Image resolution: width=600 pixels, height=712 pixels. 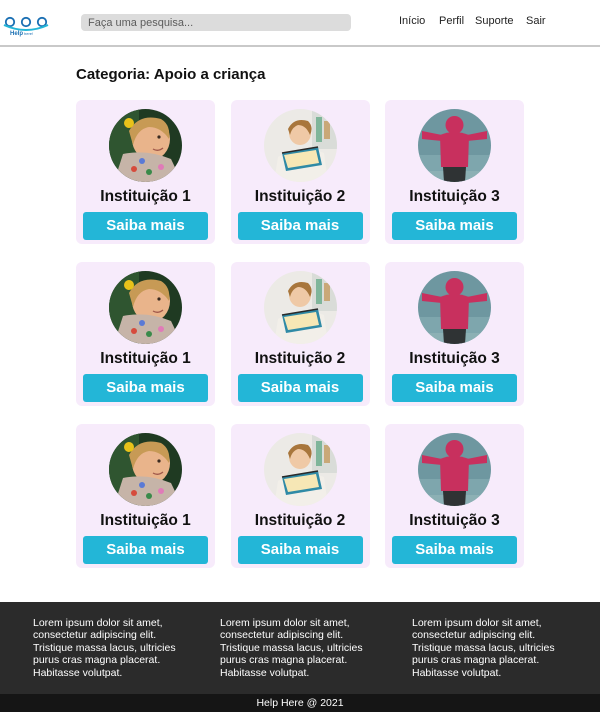 What do you see at coordinates (17, 34) in the screenshot?
I see `logo-text-main: Help` at bounding box center [17, 34].